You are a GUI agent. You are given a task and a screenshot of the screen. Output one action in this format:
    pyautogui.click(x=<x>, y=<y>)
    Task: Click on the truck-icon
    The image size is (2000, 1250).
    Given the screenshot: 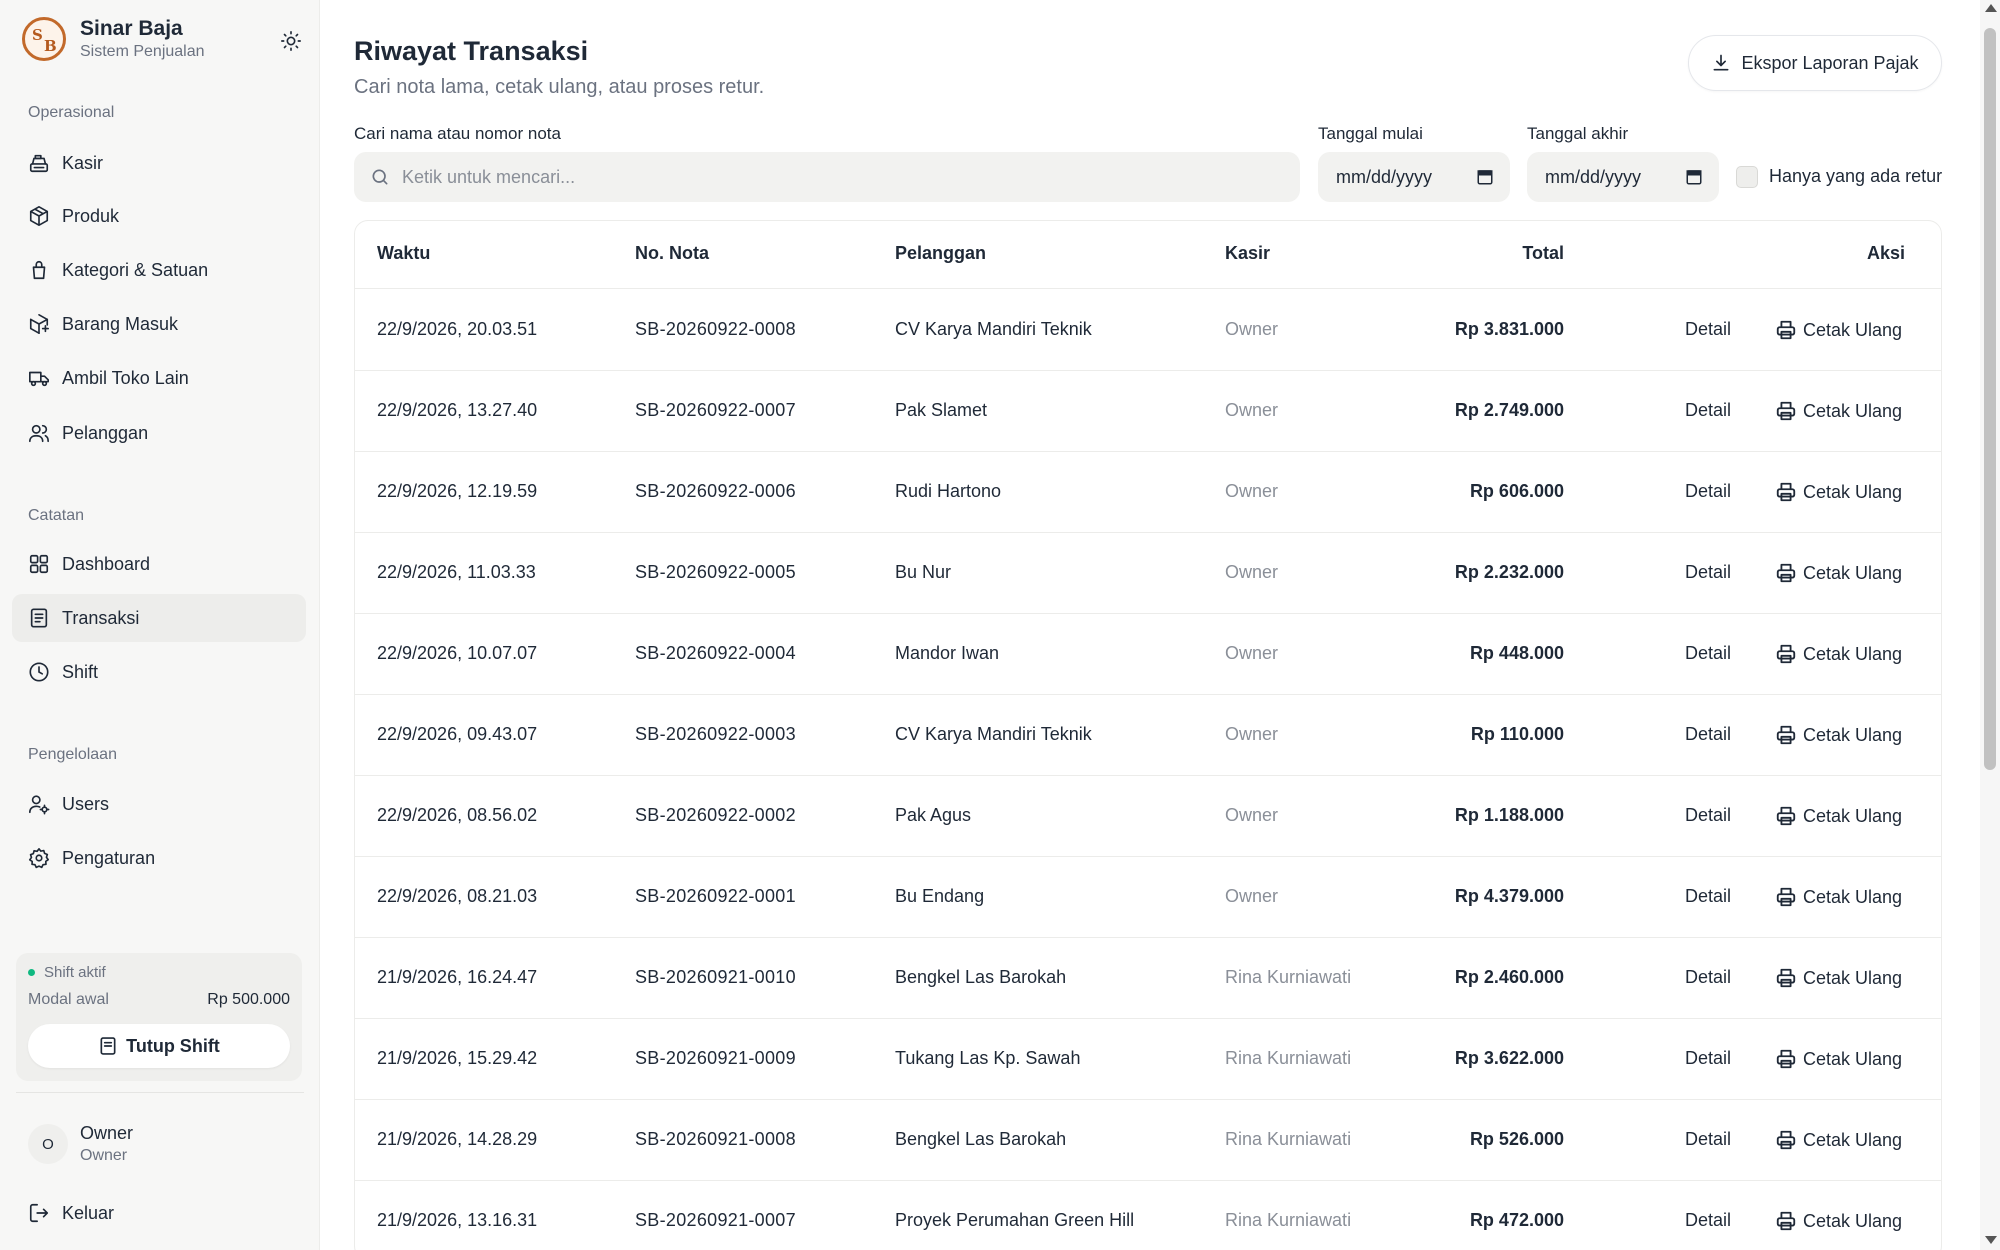 What is the action you would take?
    pyautogui.click(x=39, y=378)
    